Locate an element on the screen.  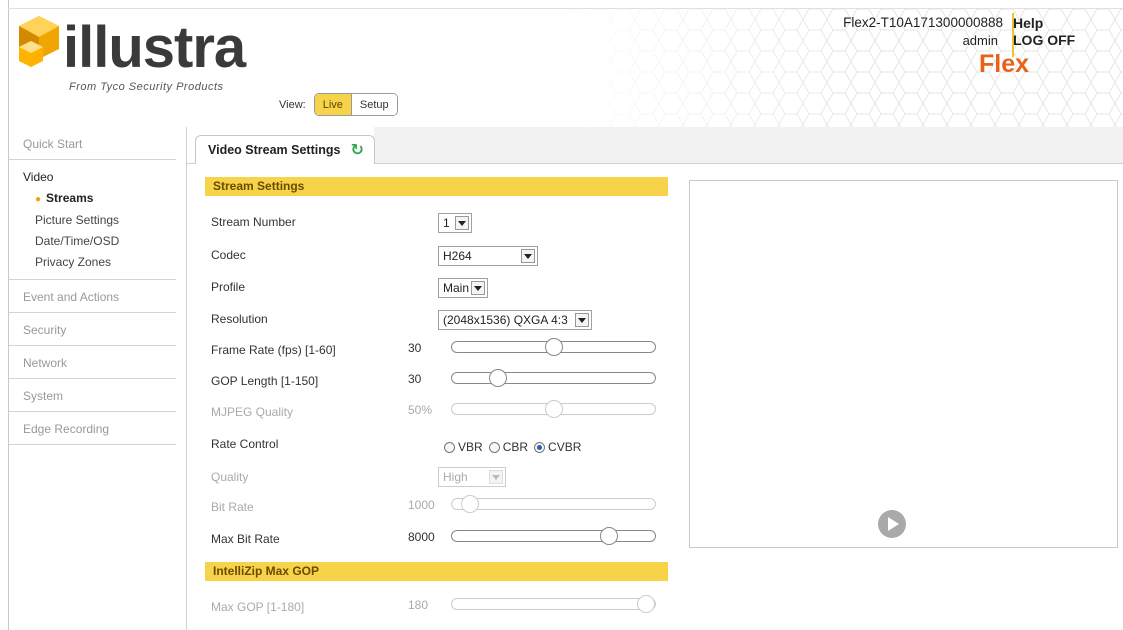
nav-security: Security is located at coordinates (92, 329).